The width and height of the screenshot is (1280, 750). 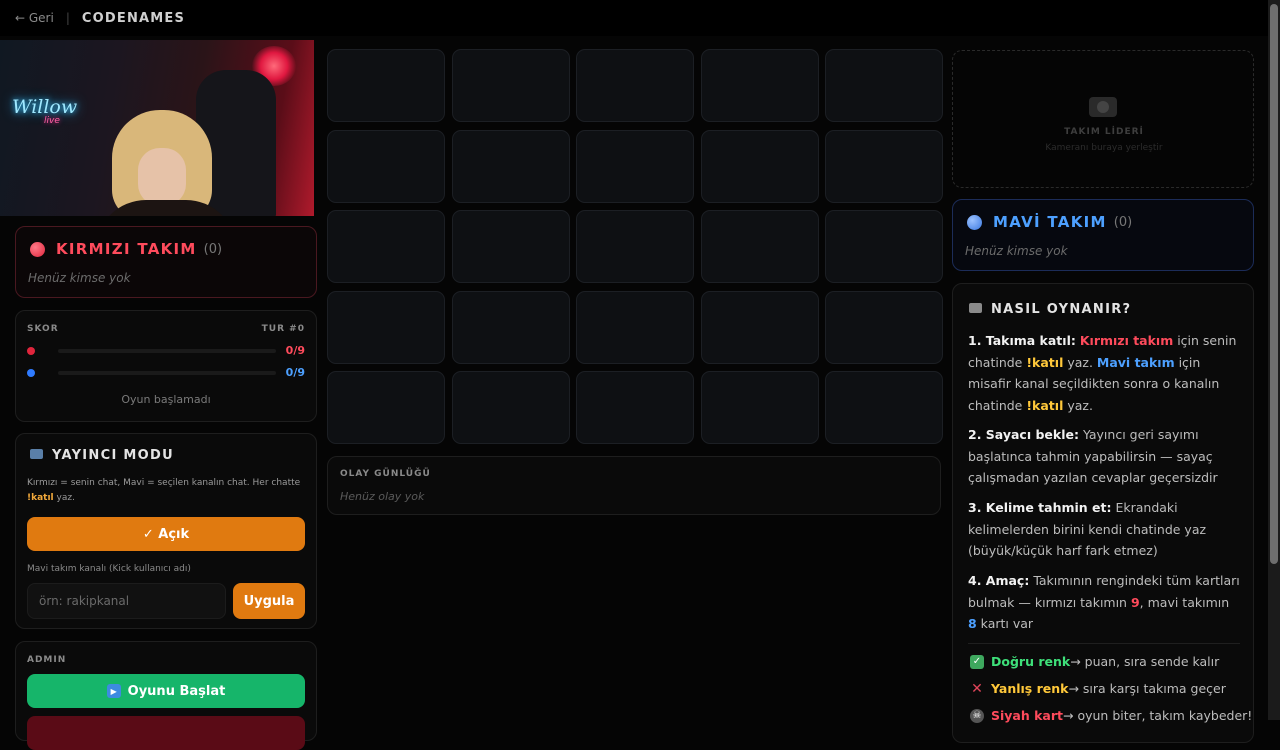 I want to click on channel-label: Mavi takım kanalı (Kick kullanıcı adı), so click(x=109, y=569).